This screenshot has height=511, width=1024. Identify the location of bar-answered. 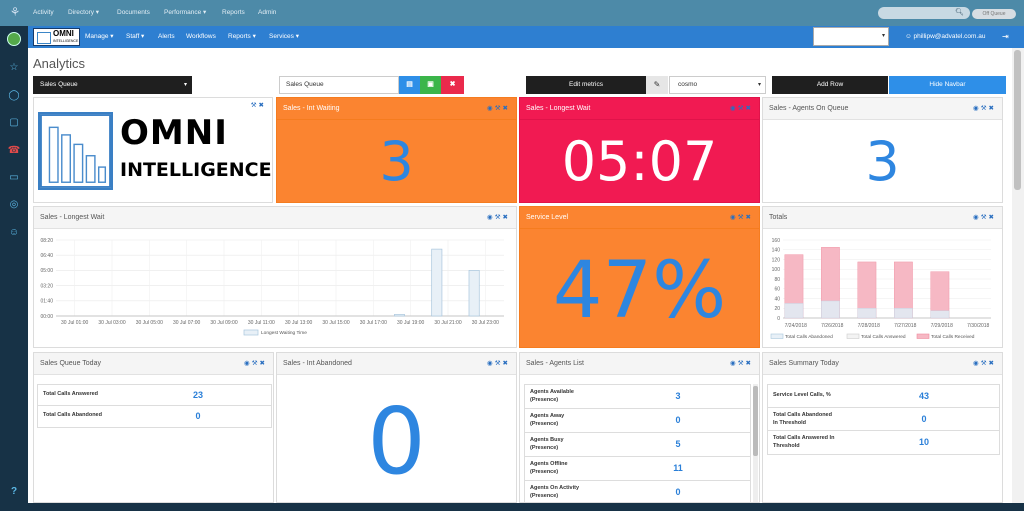
(940, 314).